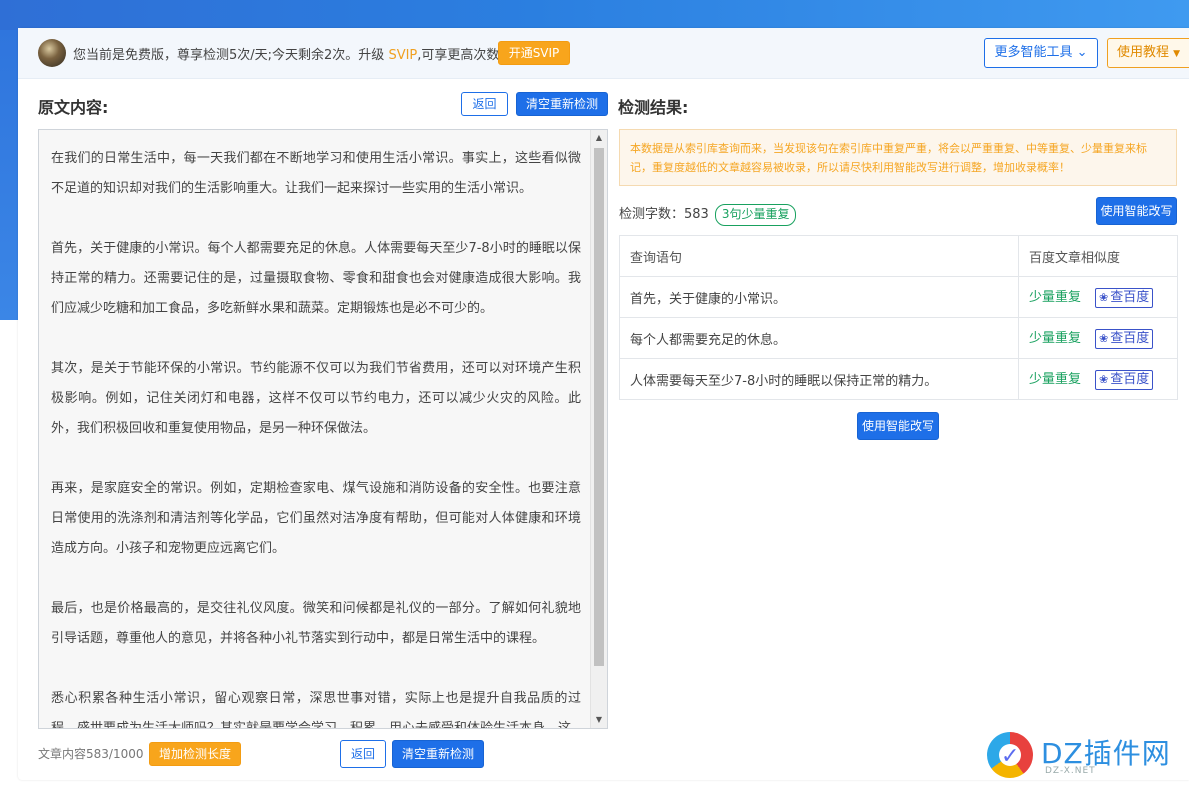 The width and height of the screenshot is (1189, 795). I want to click on increase-length-button: 增加检测长度, so click(195, 754).